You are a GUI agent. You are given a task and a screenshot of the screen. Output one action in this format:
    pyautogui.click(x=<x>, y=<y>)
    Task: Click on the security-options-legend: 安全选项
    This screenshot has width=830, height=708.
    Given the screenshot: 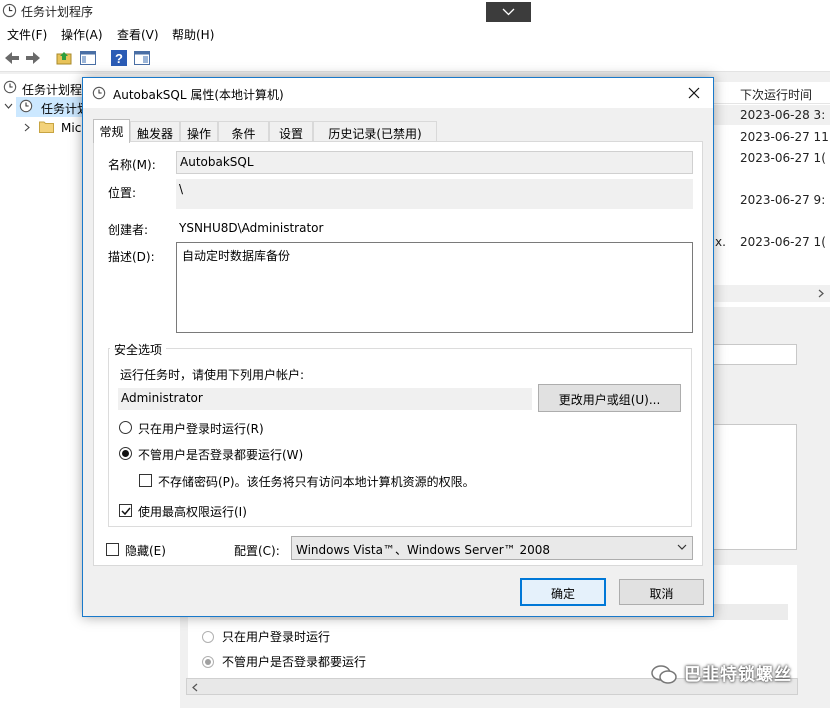 What is the action you would take?
    pyautogui.click(x=138, y=349)
    